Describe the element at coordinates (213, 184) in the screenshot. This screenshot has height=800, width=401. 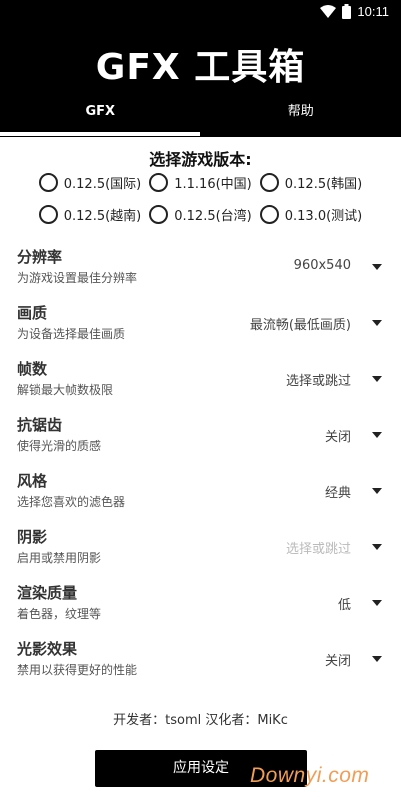
I see `version-option-label: 1.1.16(中国)` at that location.